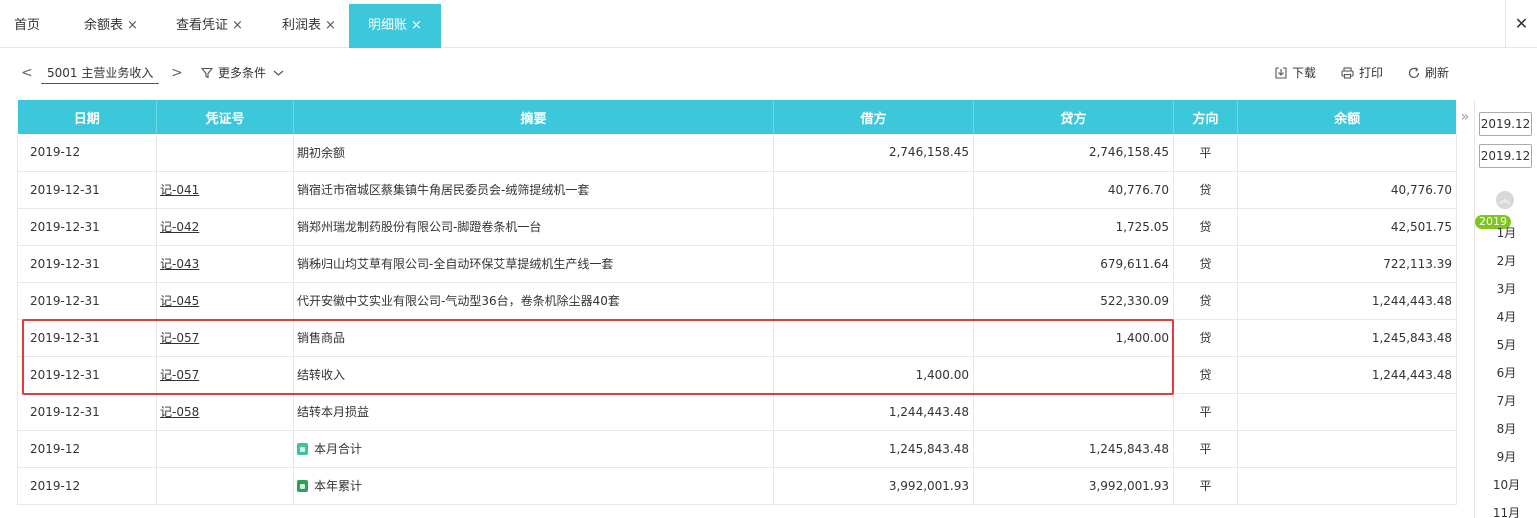 The image size is (1537, 518). What do you see at coordinates (302, 486) in the screenshot?
I see `year-total-icon` at bounding box center [302, 486].